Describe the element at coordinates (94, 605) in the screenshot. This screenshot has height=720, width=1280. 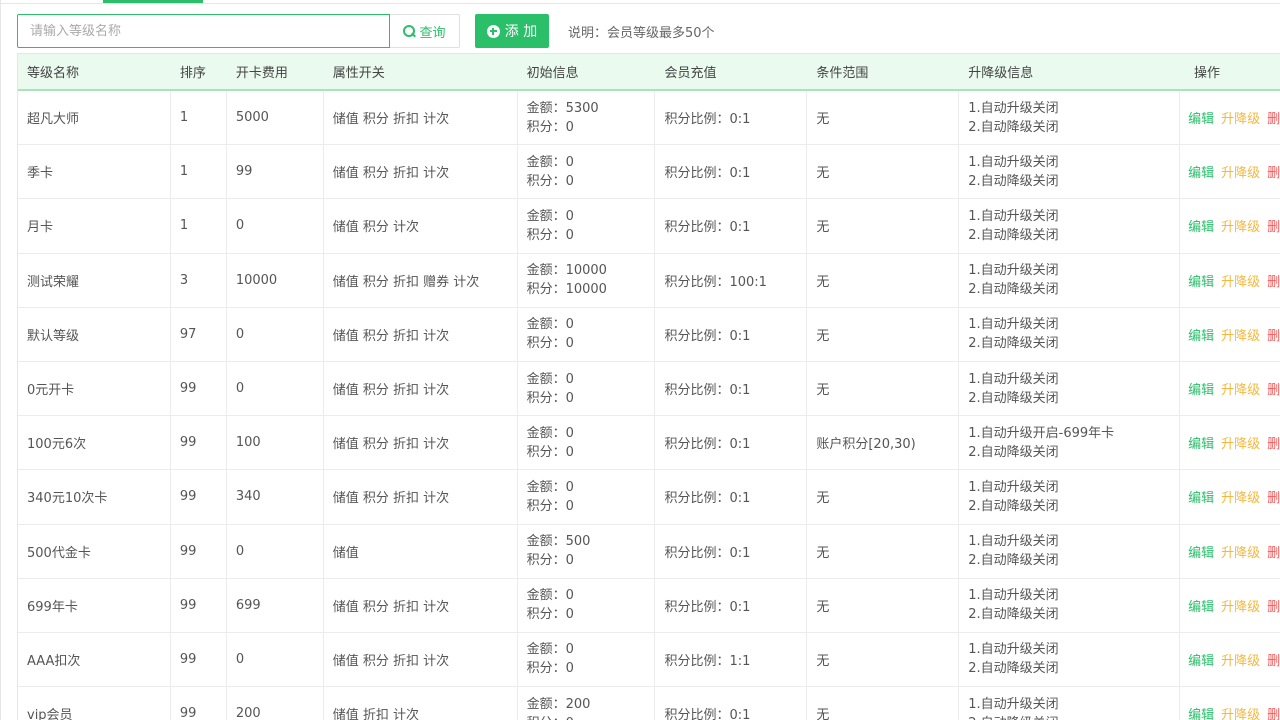
I see `cell-name: 699年卡` at that location.